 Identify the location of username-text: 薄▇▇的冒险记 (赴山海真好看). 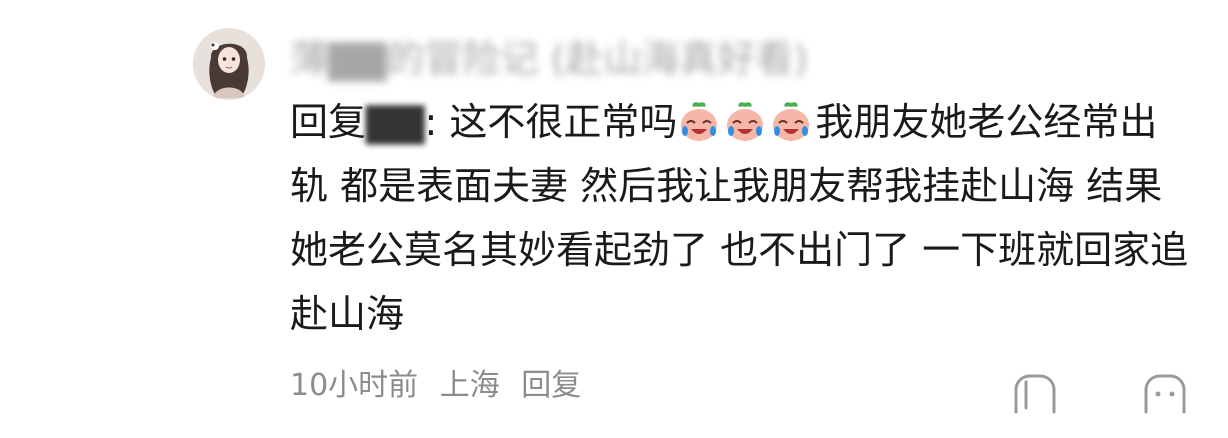
(549, 59).